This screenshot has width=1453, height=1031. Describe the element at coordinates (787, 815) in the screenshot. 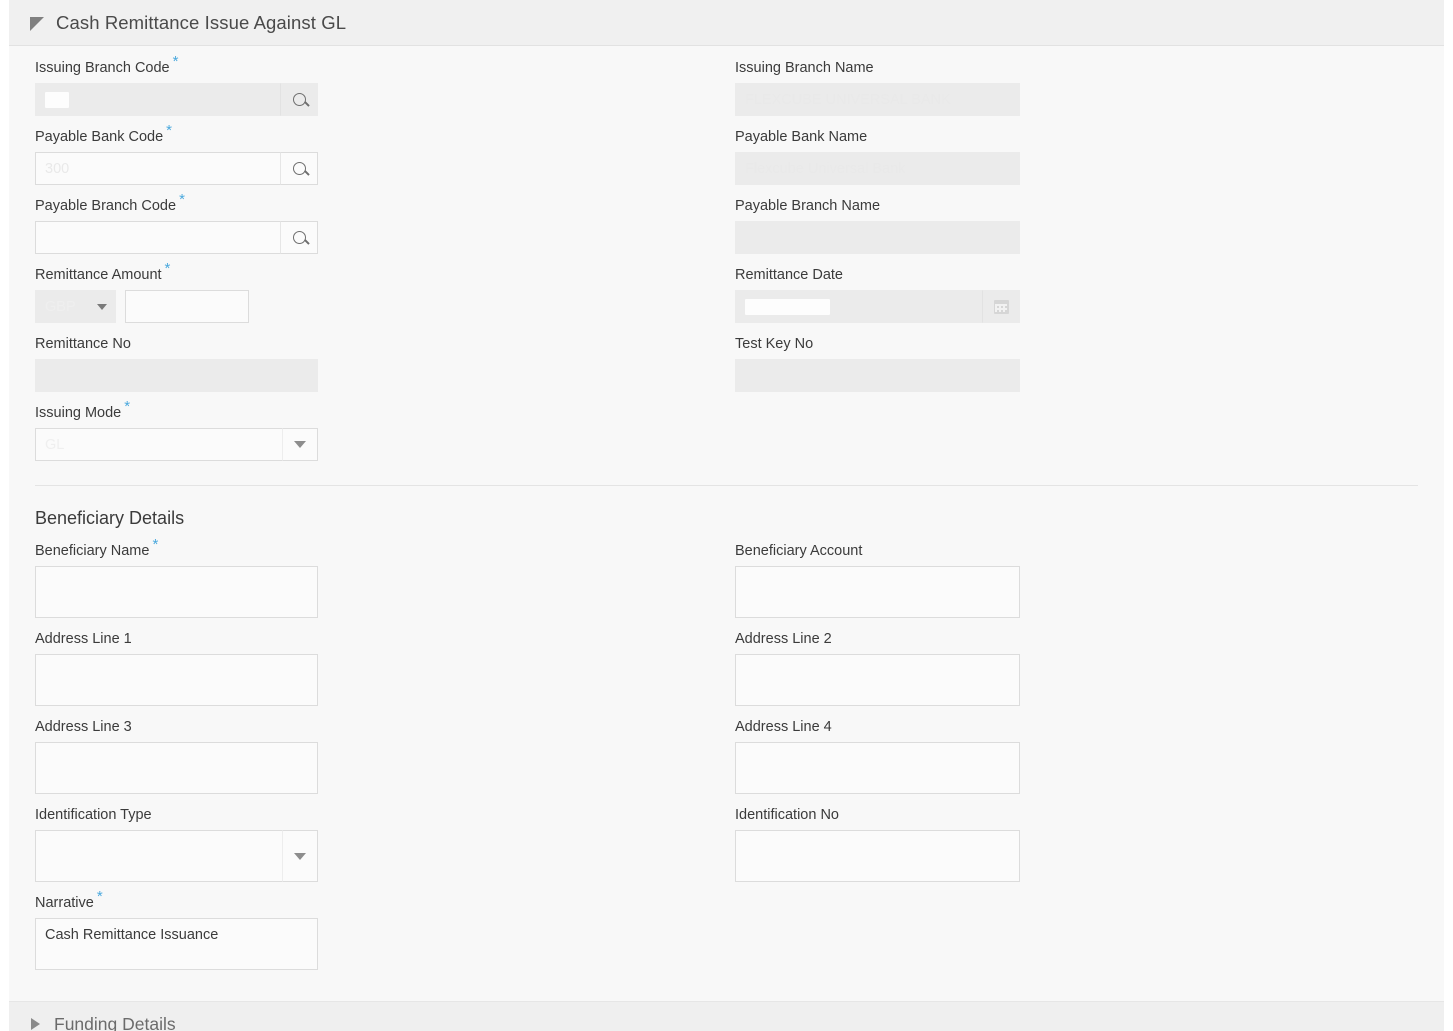

I see `label-identification-no: Identification No` at that location.